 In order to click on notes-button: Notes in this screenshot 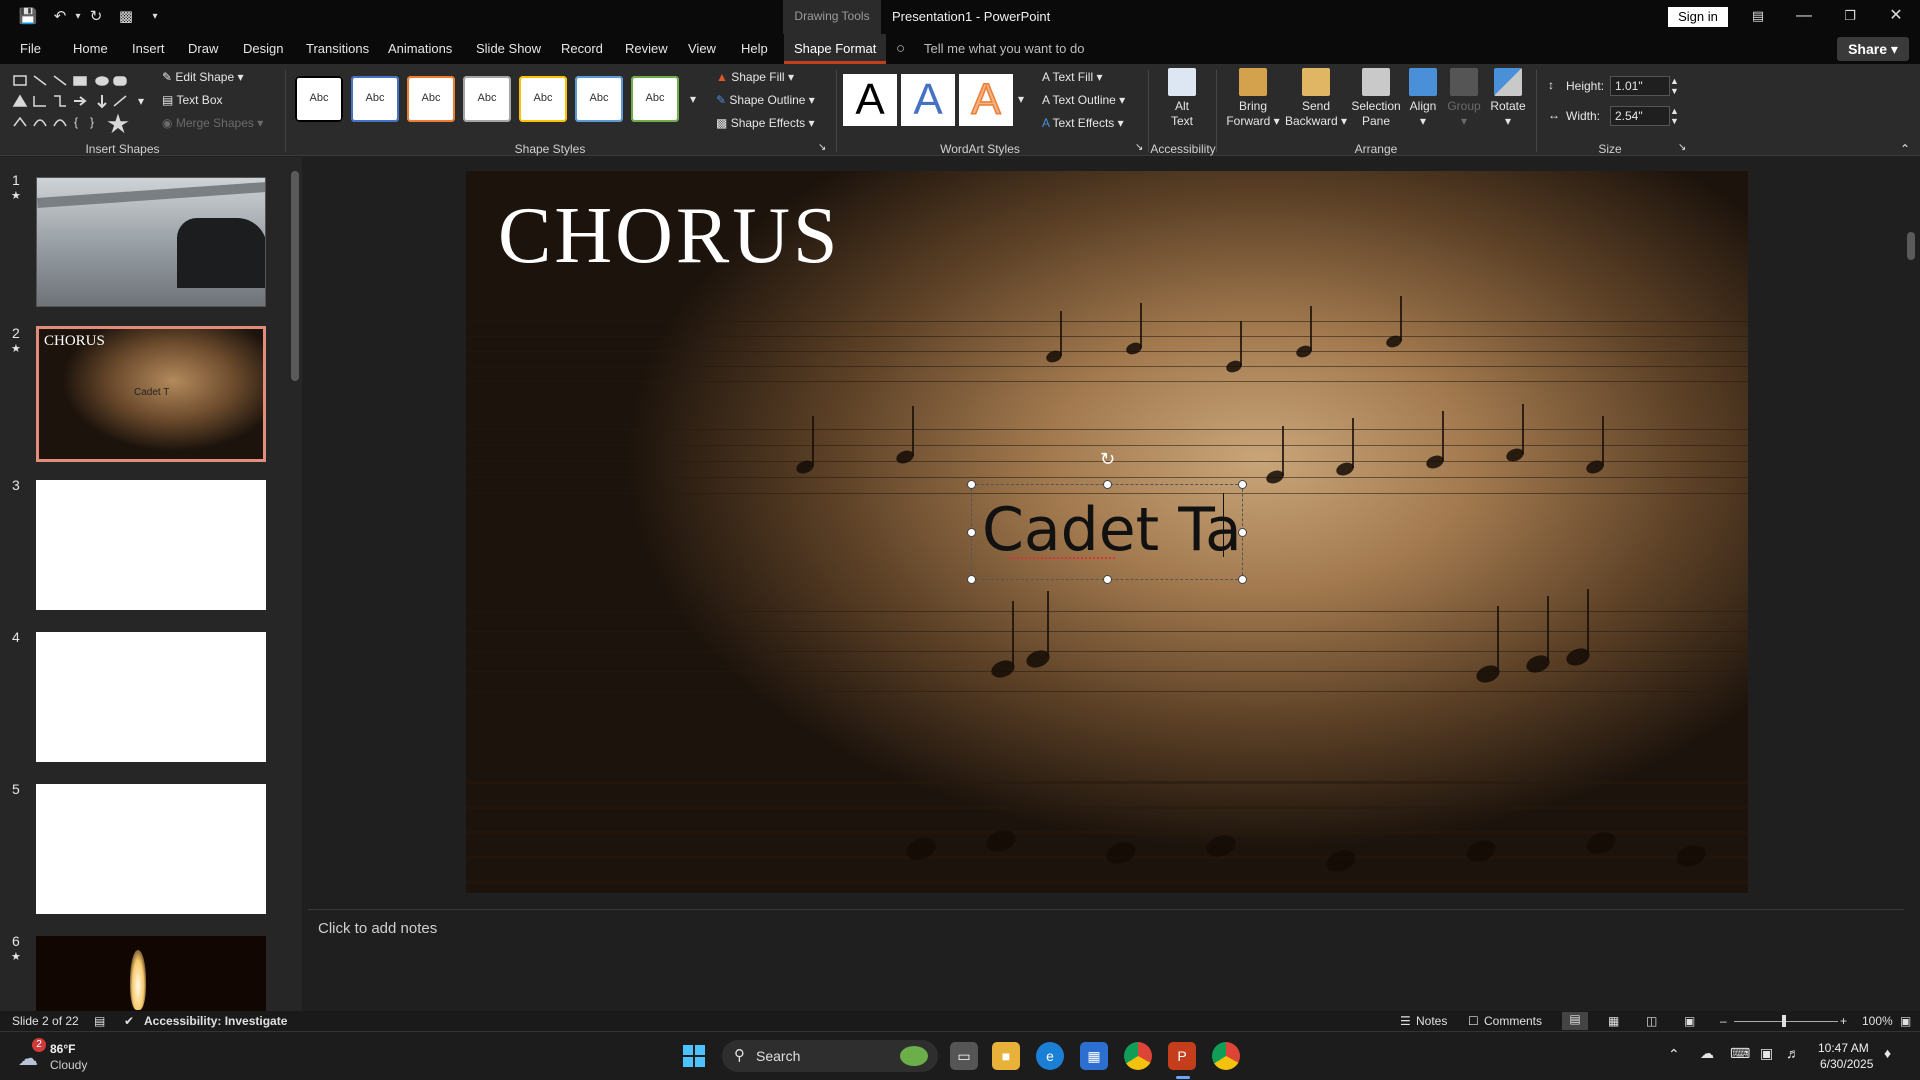, I will do `click(1431, 1021)`.